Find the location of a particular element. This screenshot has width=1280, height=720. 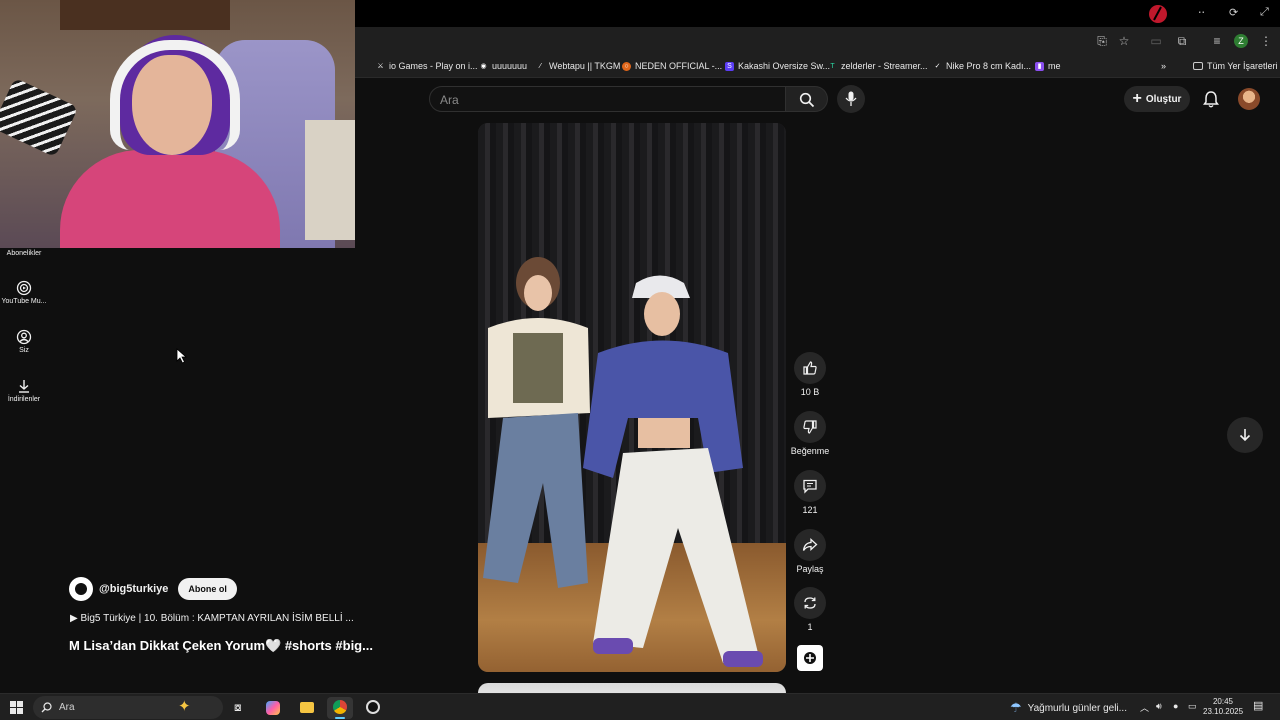

comment-count: 121 is located at coordinates (810, 510).